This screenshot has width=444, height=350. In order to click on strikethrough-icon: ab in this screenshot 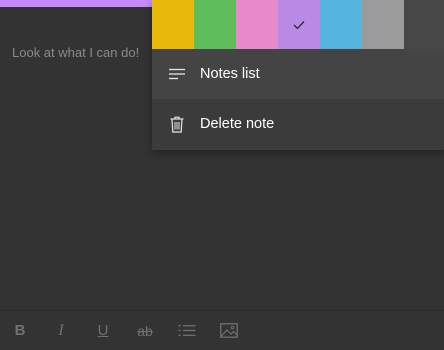, I will do `click(145, 330)`.